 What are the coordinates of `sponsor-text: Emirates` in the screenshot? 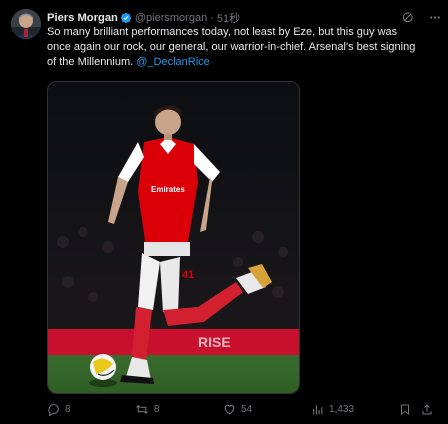 It's located at (168, 189).